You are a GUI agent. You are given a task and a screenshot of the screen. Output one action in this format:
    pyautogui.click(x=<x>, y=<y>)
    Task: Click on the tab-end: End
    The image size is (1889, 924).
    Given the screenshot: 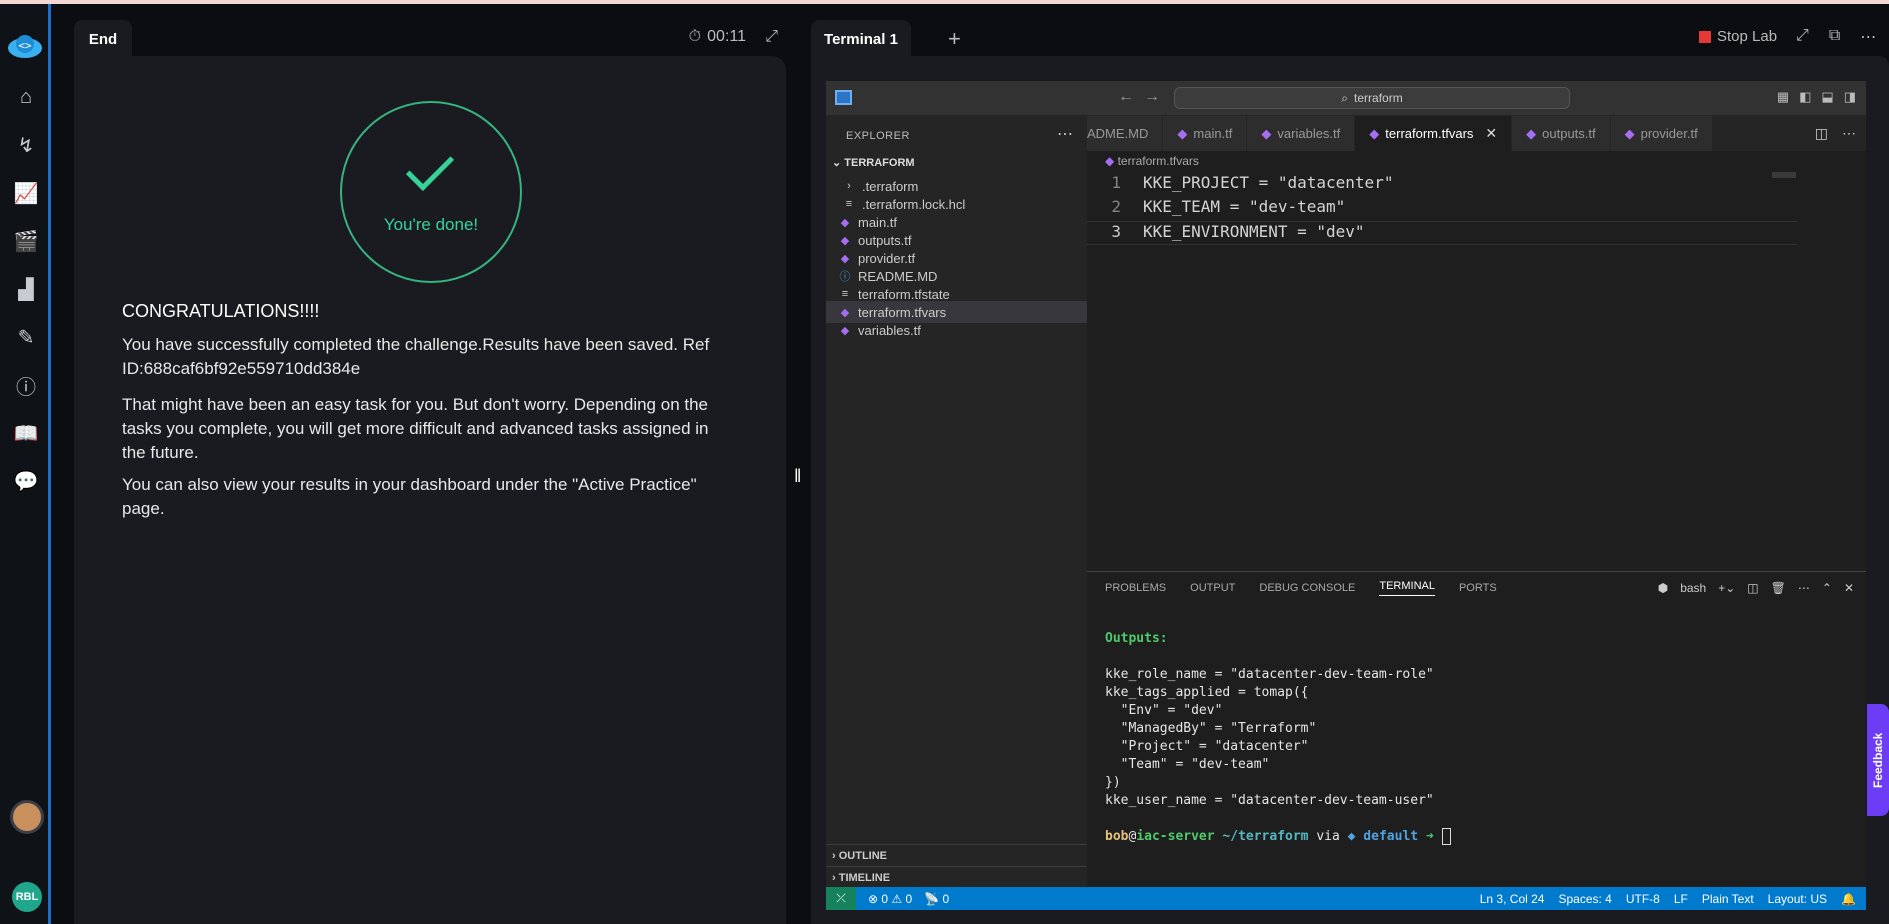 What is the action you would take?
    pyautogui.click(x=103, y=39)
    